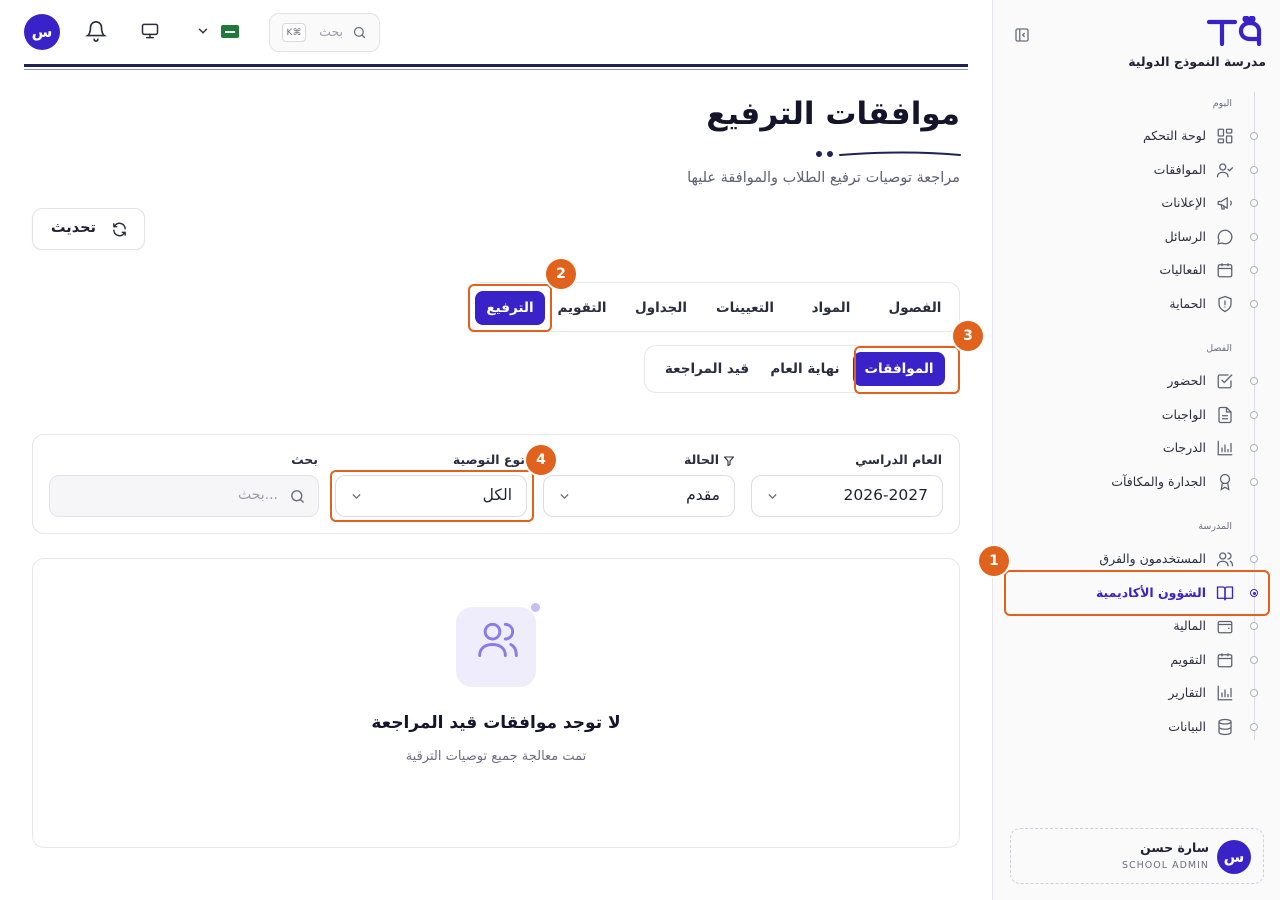 This screenshot has width=1280, height=900. What do you see at coordinates (1136, 727) in the screenshot?
I see `sidebar-item-data: البيانات` at bounding box center [1136, 727].